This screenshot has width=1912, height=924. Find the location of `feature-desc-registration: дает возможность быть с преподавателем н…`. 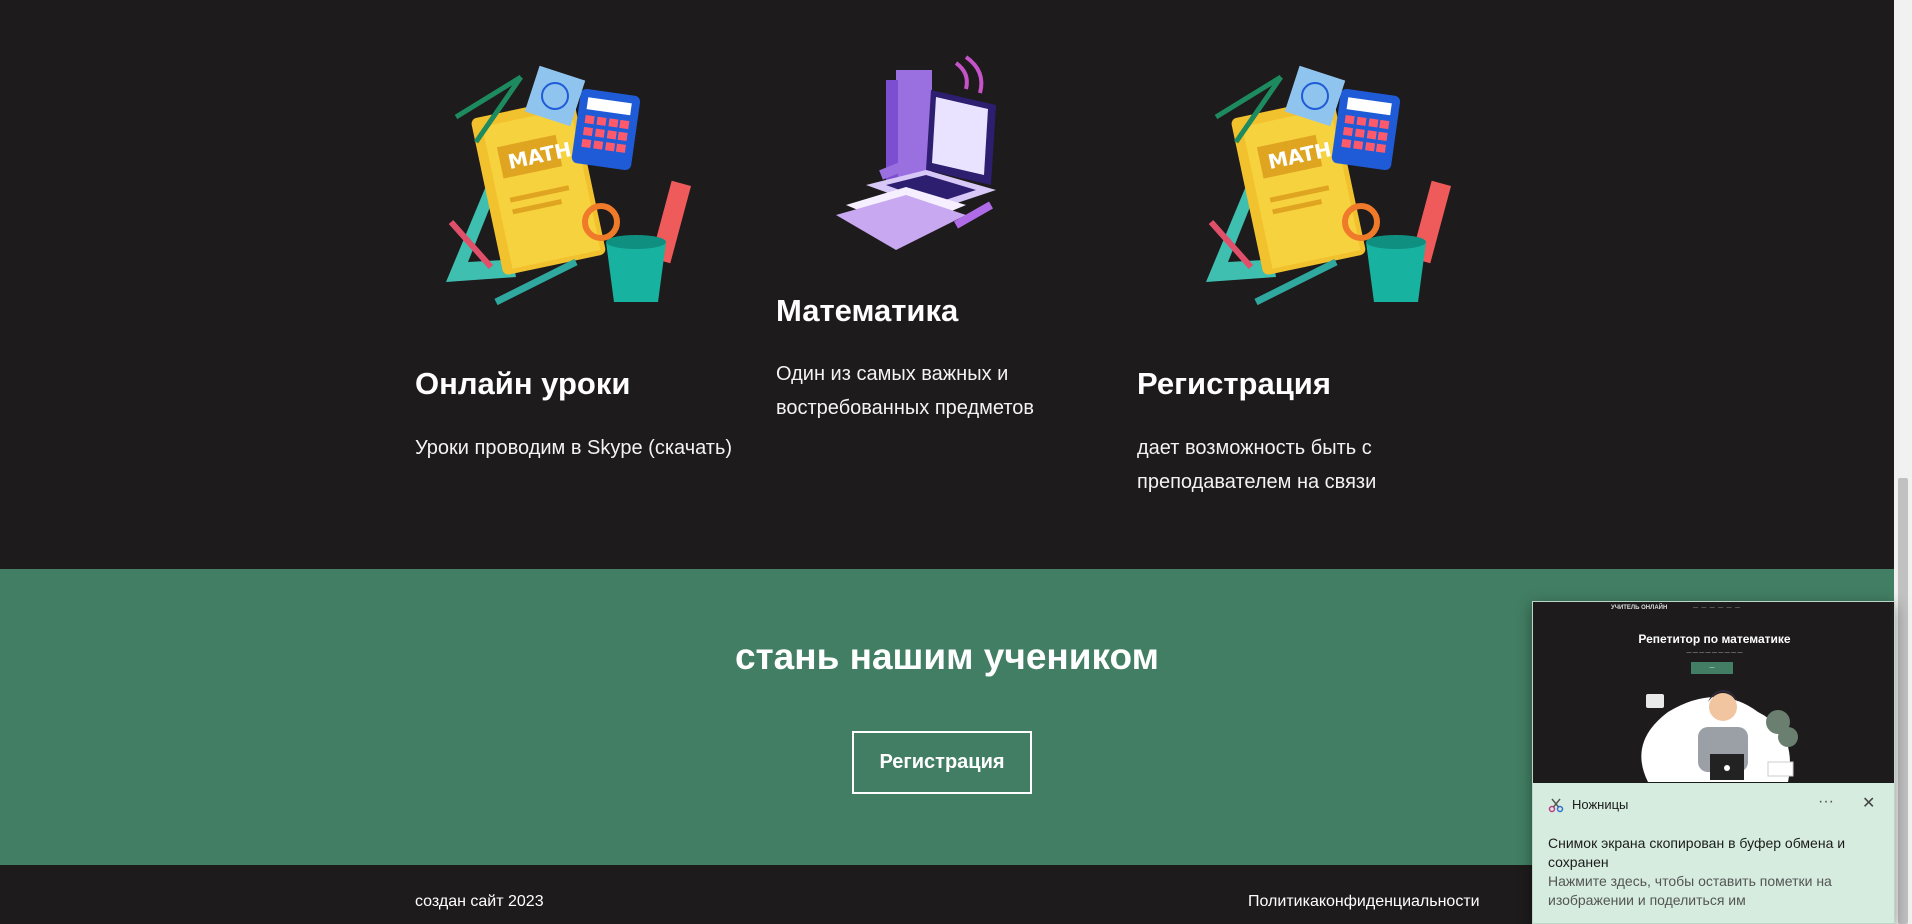

feature-desc-registration: дает возможность быть с преподавателем н… is located at coordinates (1257, 465).